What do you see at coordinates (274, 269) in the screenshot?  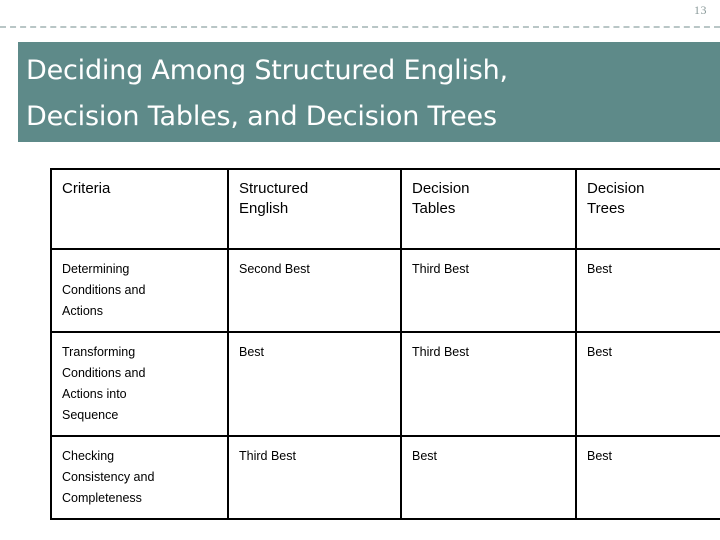 I see `cell-value: Second Best` at bounding box center [274, 269].